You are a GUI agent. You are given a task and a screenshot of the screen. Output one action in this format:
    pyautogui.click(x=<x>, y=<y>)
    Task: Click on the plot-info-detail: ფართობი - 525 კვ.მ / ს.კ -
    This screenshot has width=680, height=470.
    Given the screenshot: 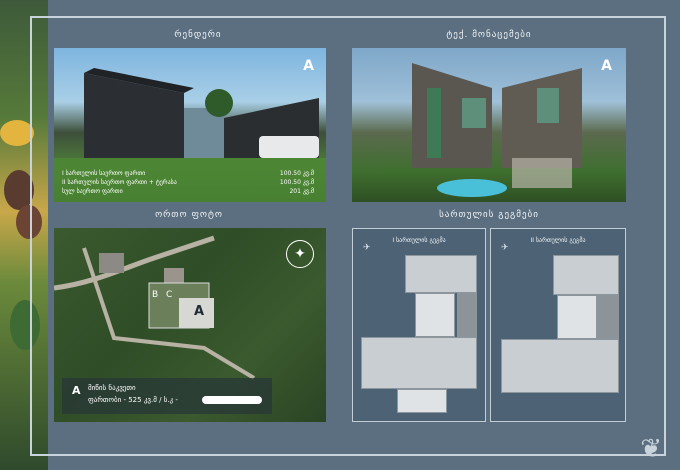 What is the action you would take?
    pyautogui.click(x=133, y=400)
    